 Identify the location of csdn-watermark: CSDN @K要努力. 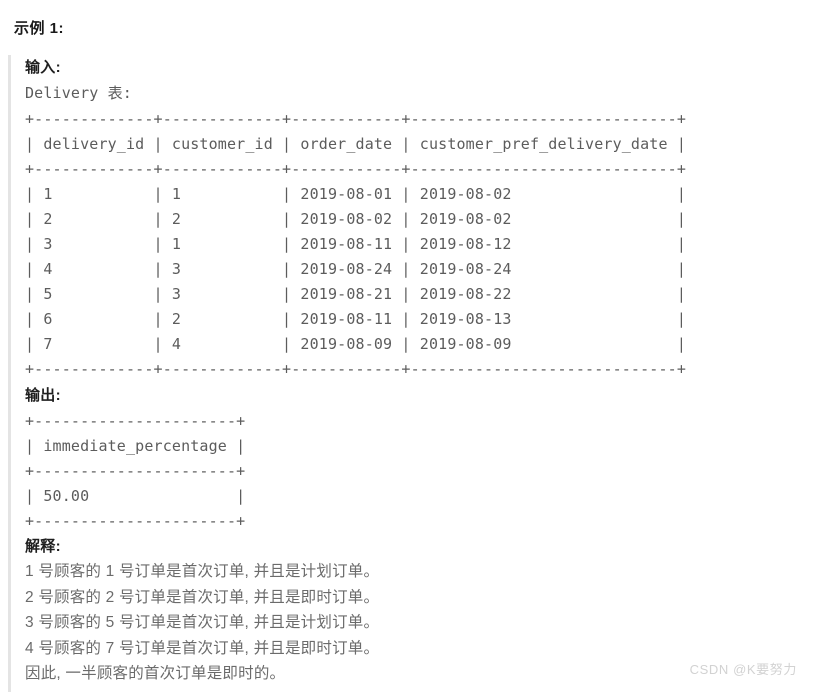
(743, 669).